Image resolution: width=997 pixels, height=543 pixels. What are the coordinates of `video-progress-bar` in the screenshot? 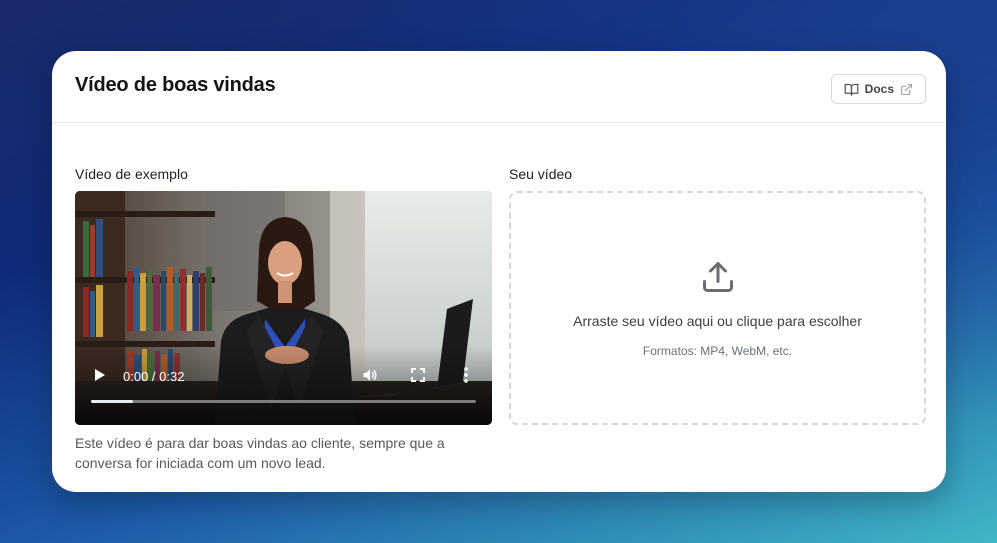 It's located at (283, 401).